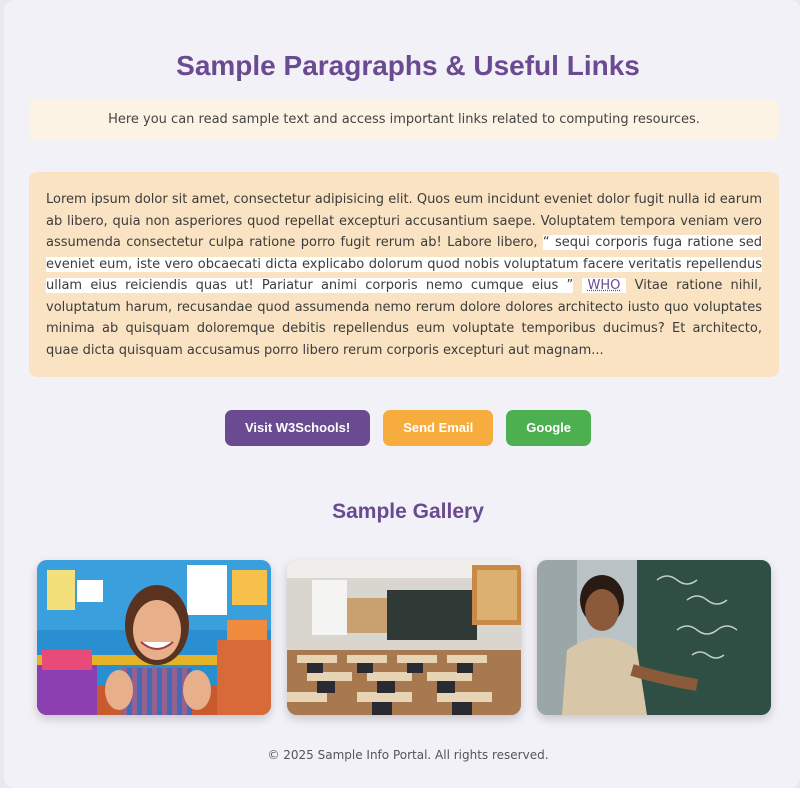 The height and width of the screenshot is (788, 800). I want to click on girl-thumbs-up-image, so click(154, 637).